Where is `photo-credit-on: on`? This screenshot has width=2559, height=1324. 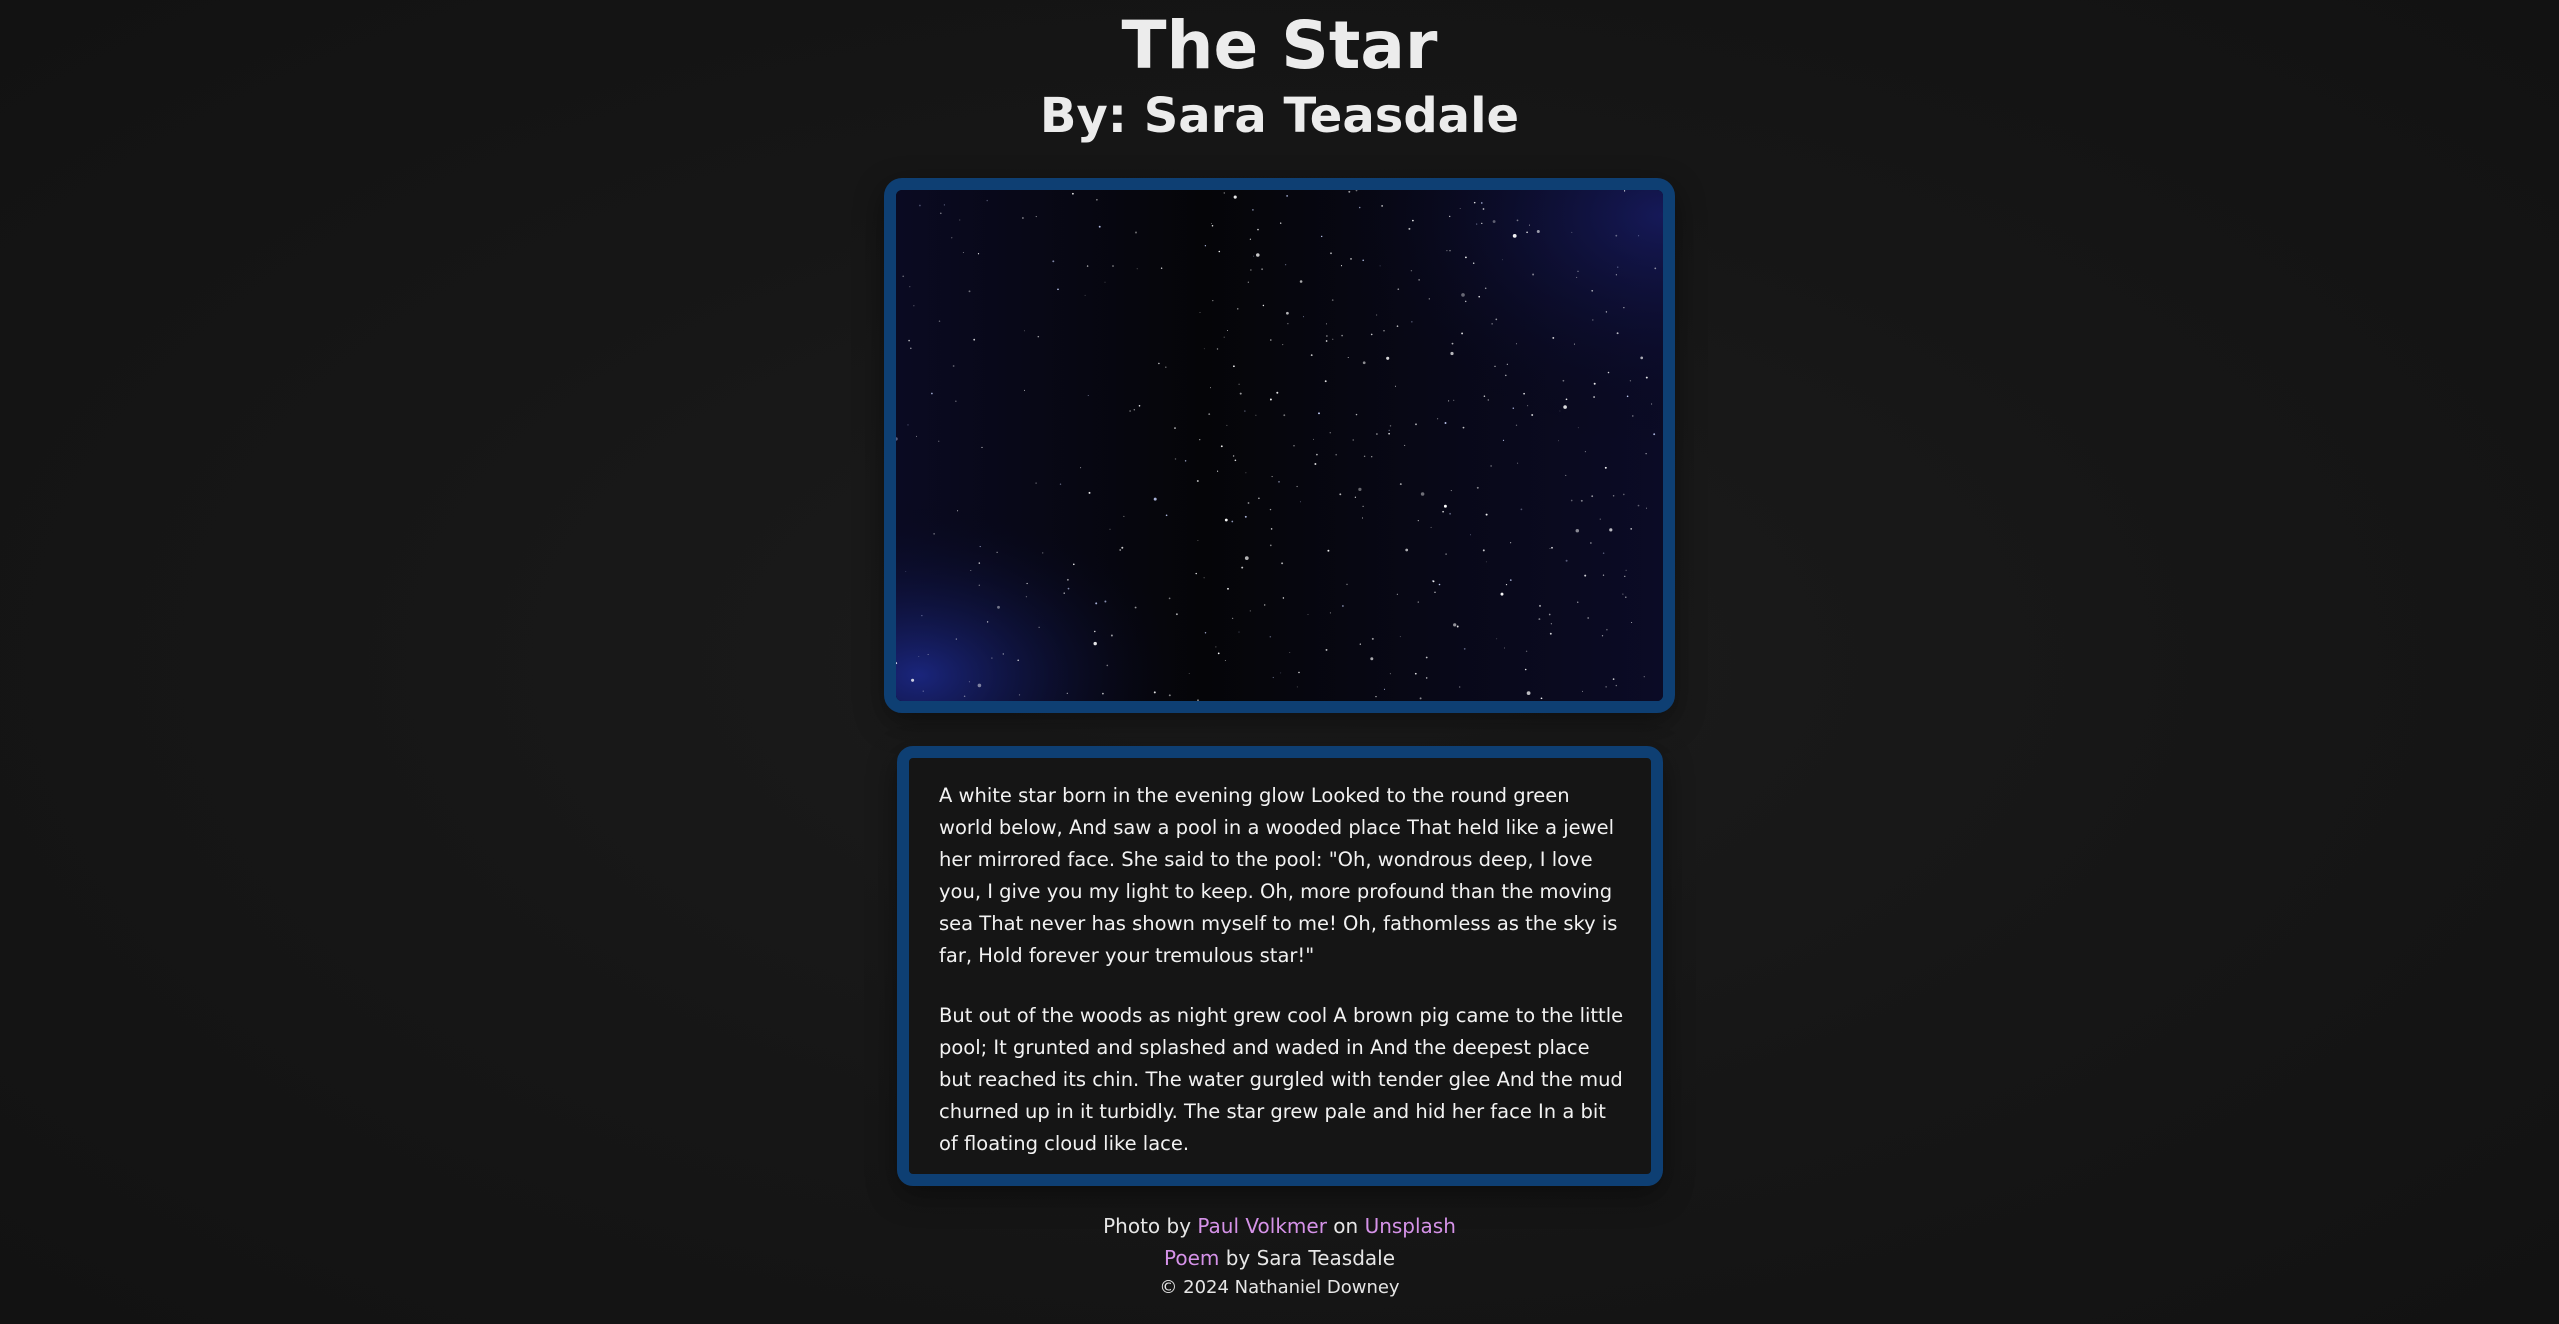 photo-credit-on: on is located at coordinates (1345, 1226).